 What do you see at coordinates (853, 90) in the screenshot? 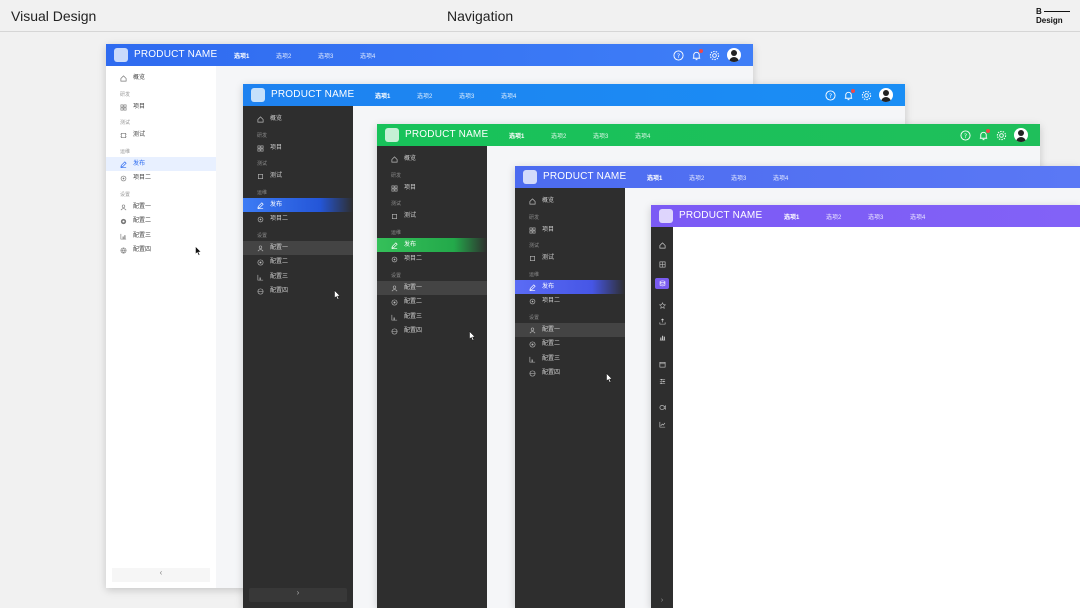
I see `notification-dot` at bounding box center [853, 90].